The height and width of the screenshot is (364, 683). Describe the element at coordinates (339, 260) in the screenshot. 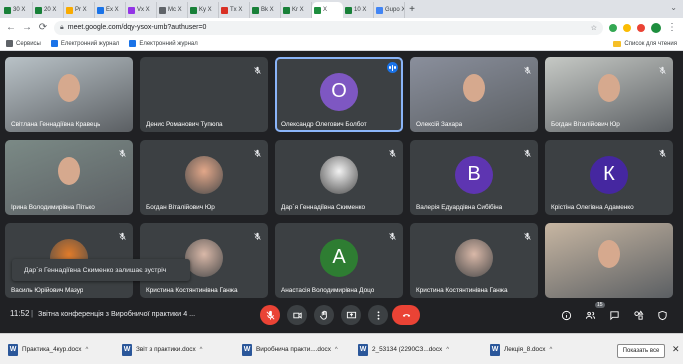

I see `participant-tile: А Анастасія Володимирівна Доцо` at that location.